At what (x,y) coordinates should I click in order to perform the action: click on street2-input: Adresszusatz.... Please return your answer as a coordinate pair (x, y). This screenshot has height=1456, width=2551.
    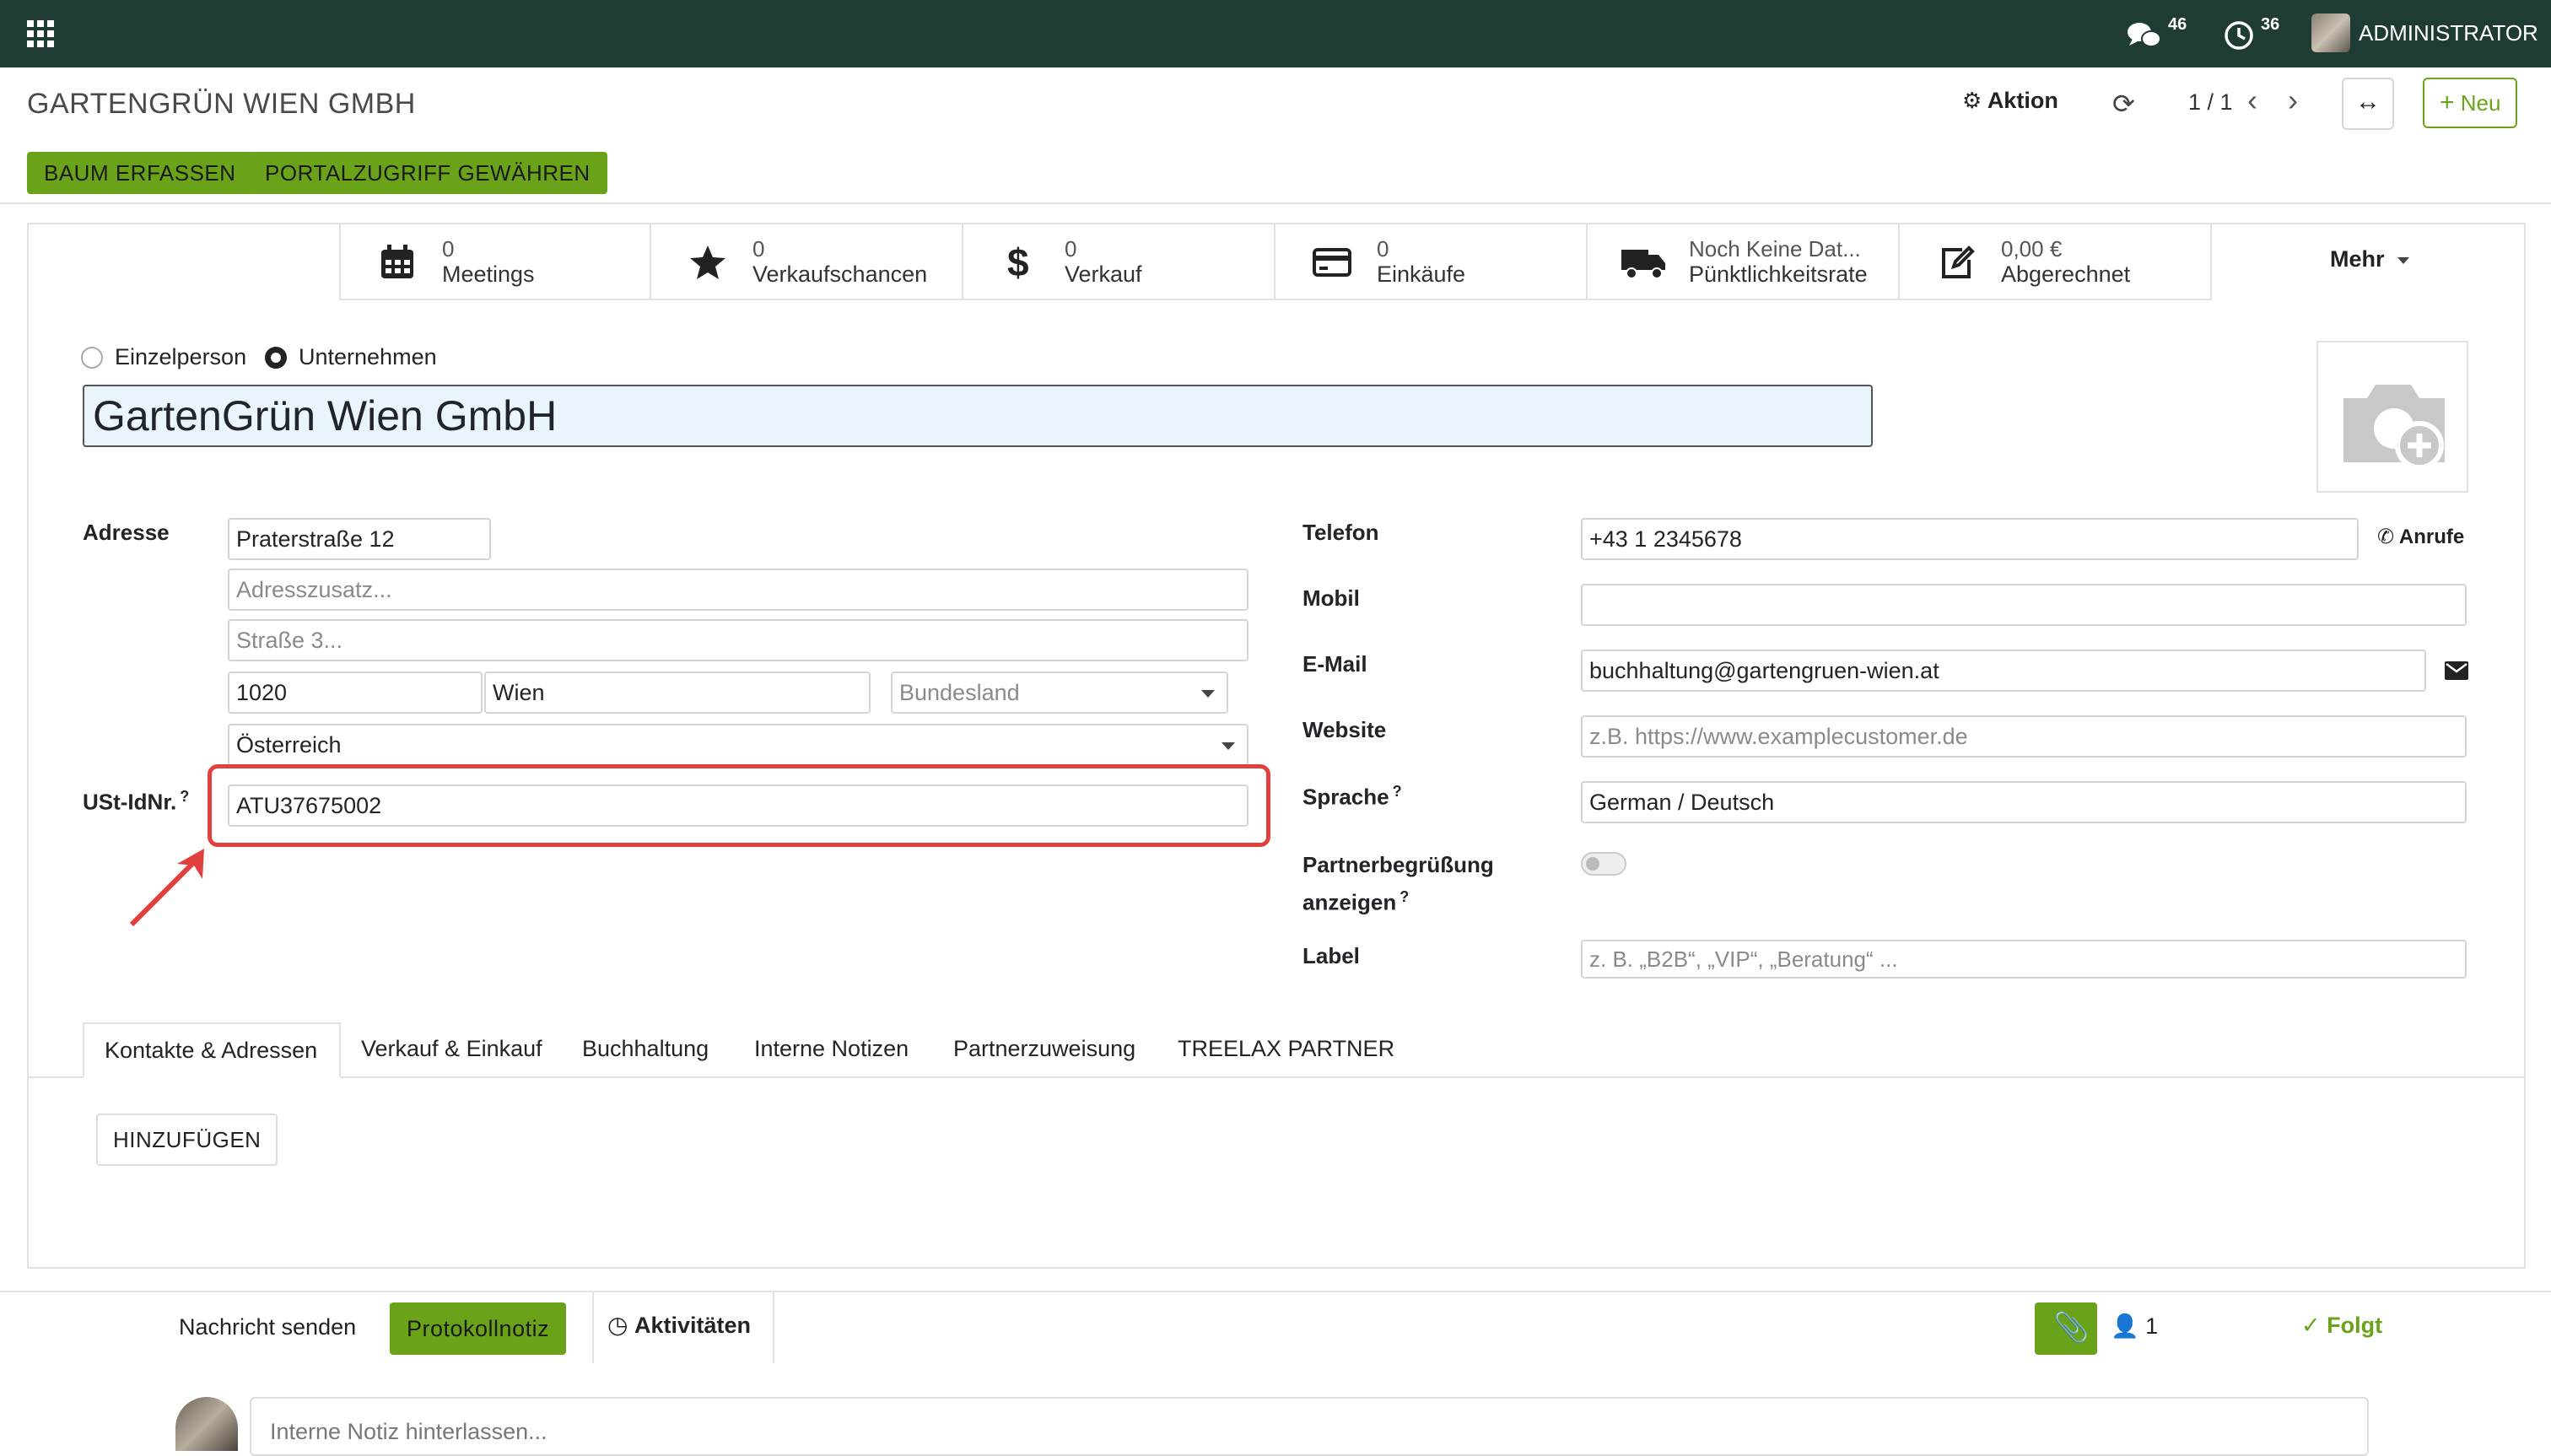
    Looking at the image, I should click on (738, 590).